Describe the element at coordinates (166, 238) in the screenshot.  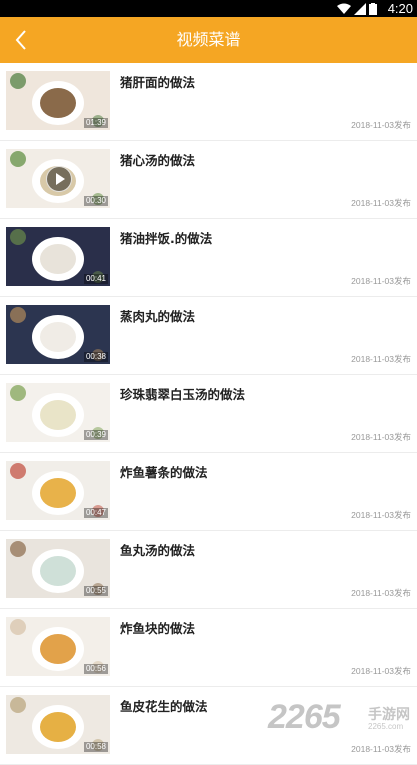
I see `recipe-title: 猪油拌饭.的做法` at that location.